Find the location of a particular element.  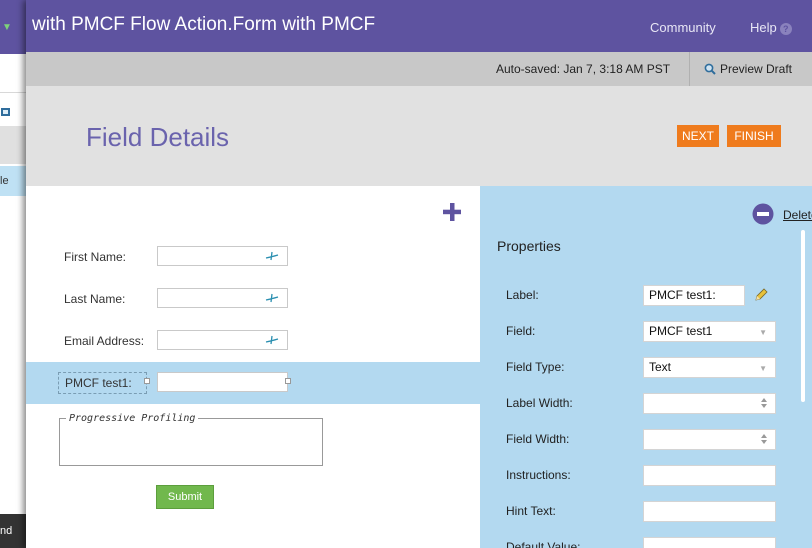

pencil-icon is located at coordinates (761, 295).